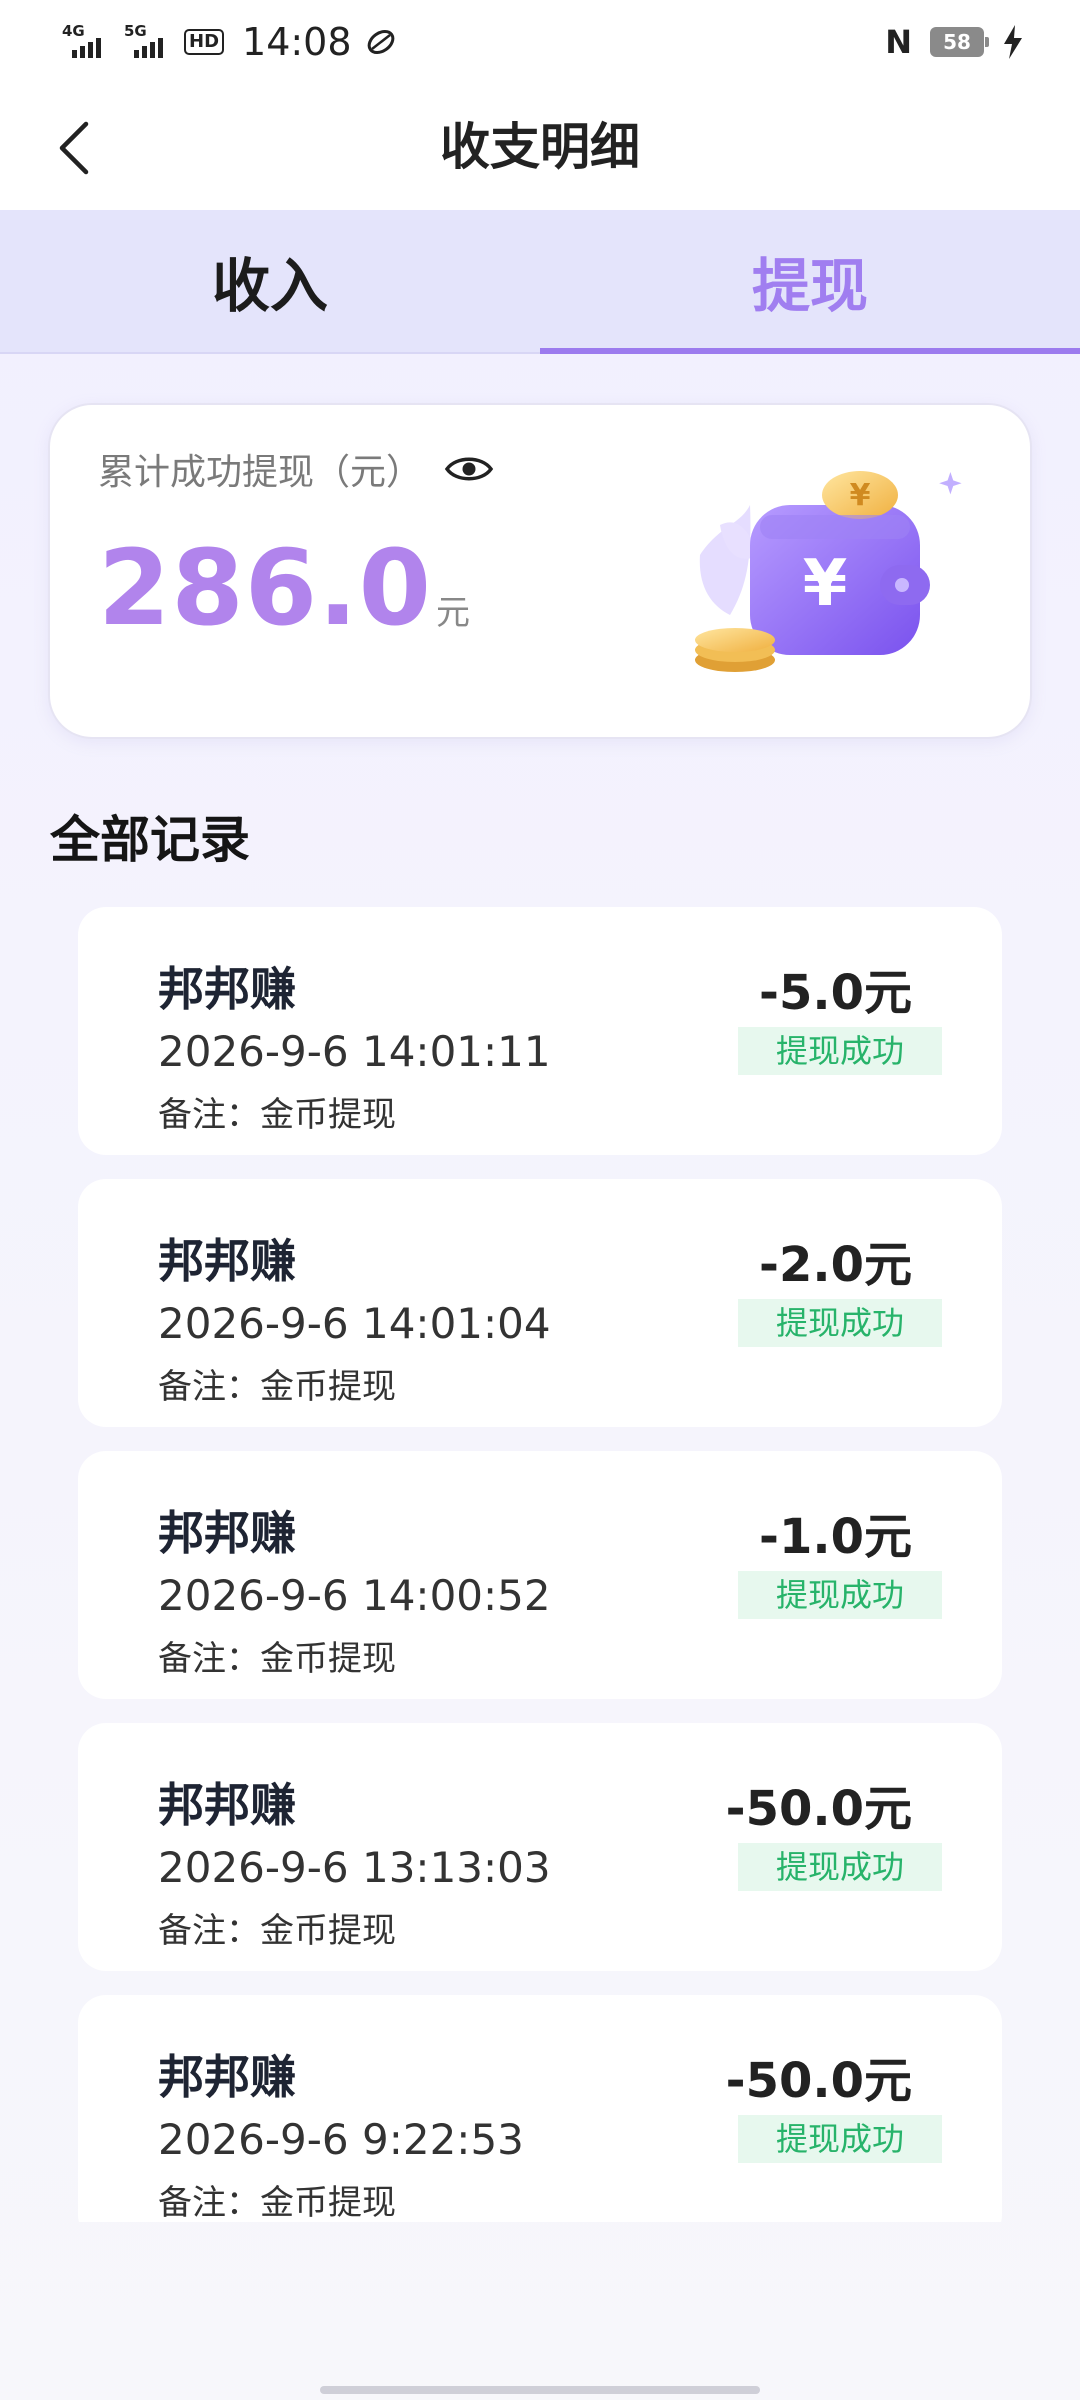  Describe the element at coordinates (540, 2390) in the screenshot. I see `home-indicator` at that location.